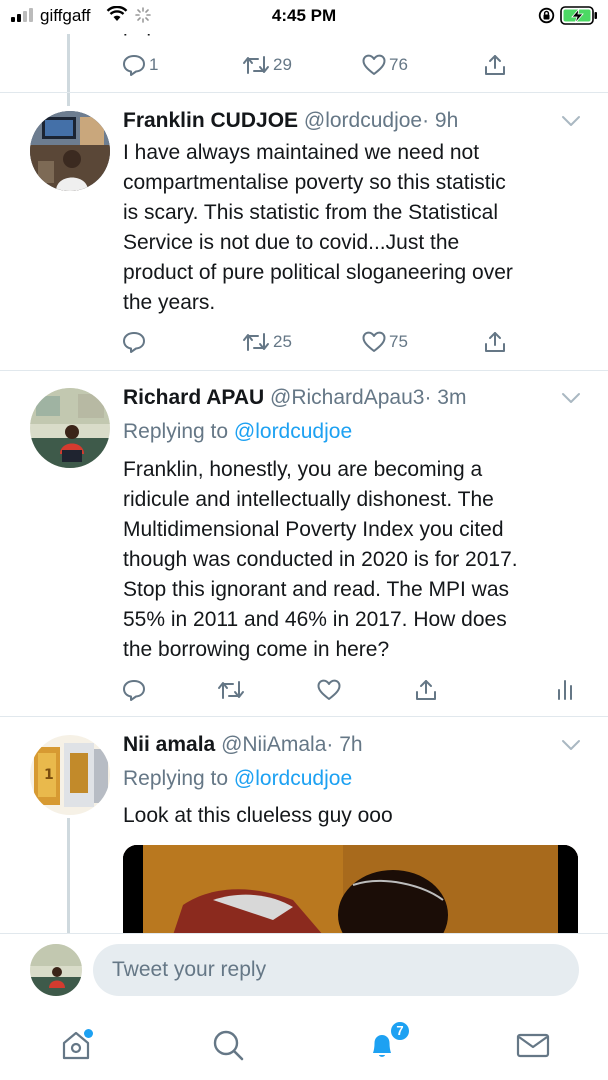 This screenshot has height=1080, width=608. I want to click on avatar-image: 1, so click(70, 775).